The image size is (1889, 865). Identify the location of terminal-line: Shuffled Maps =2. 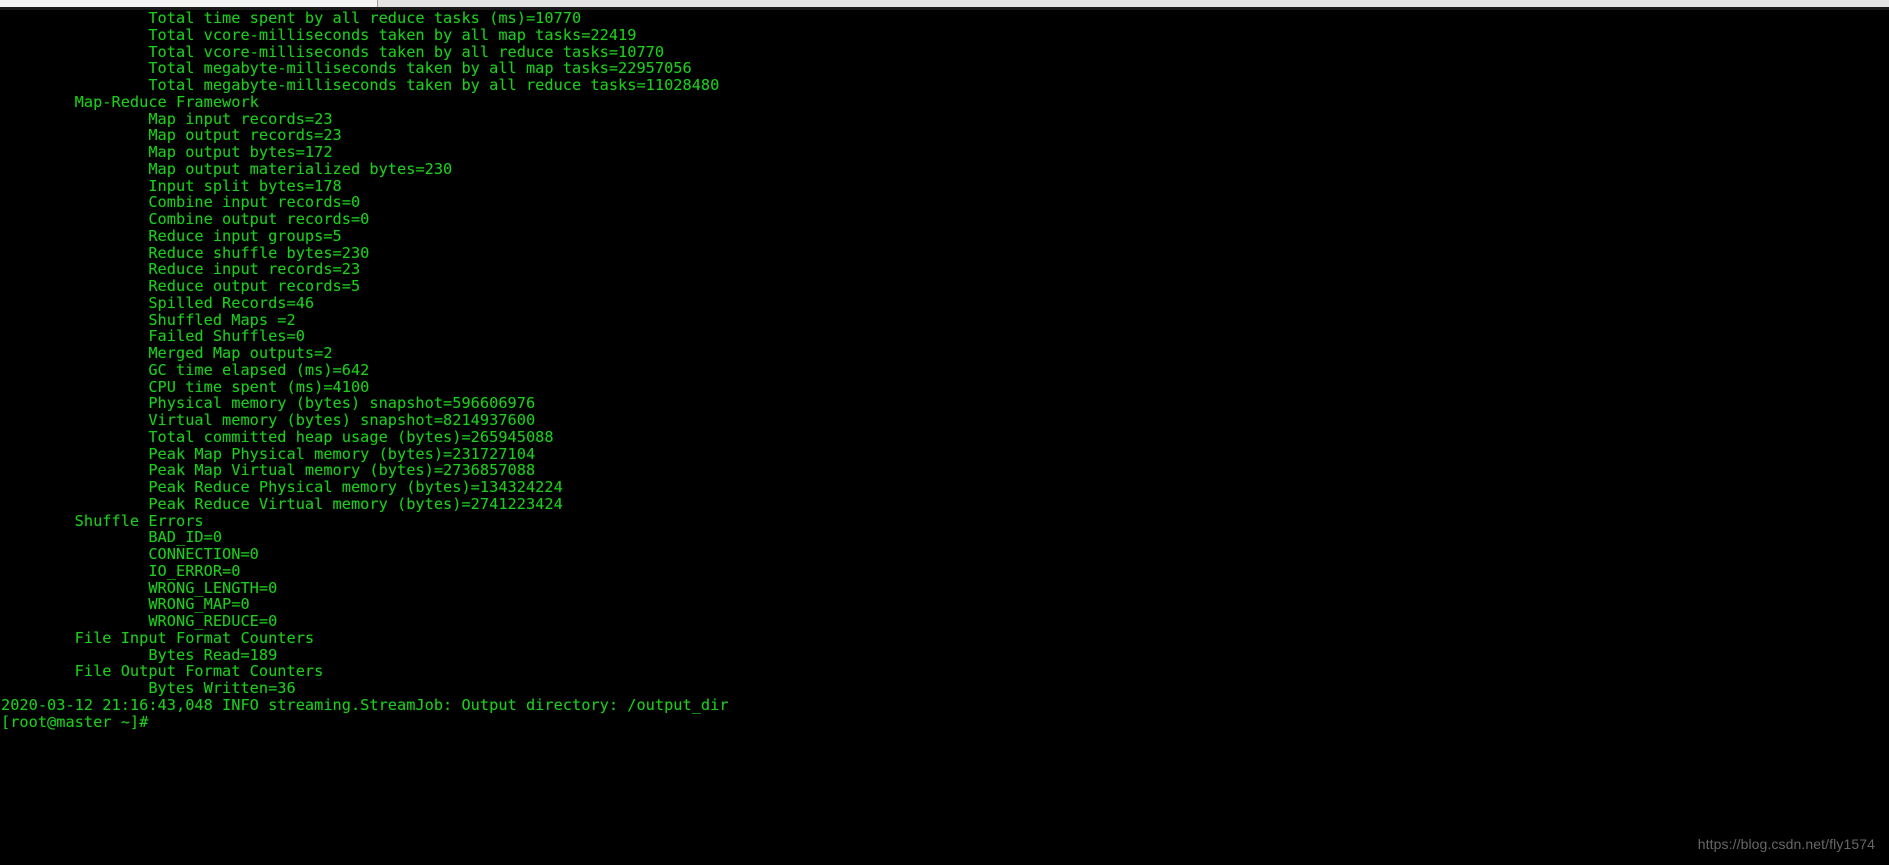
(148, 319).